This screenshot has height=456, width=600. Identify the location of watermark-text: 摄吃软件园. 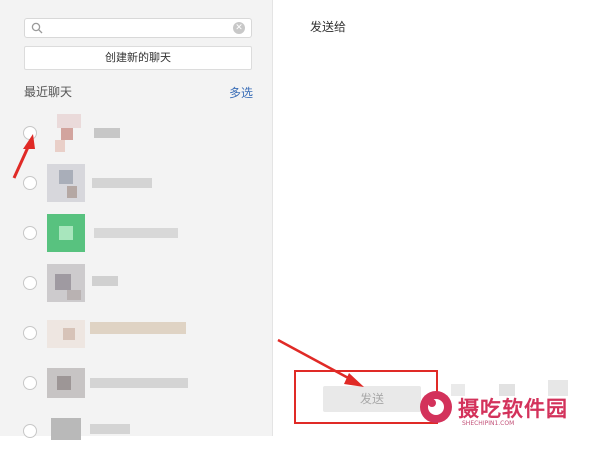
(513, 409).